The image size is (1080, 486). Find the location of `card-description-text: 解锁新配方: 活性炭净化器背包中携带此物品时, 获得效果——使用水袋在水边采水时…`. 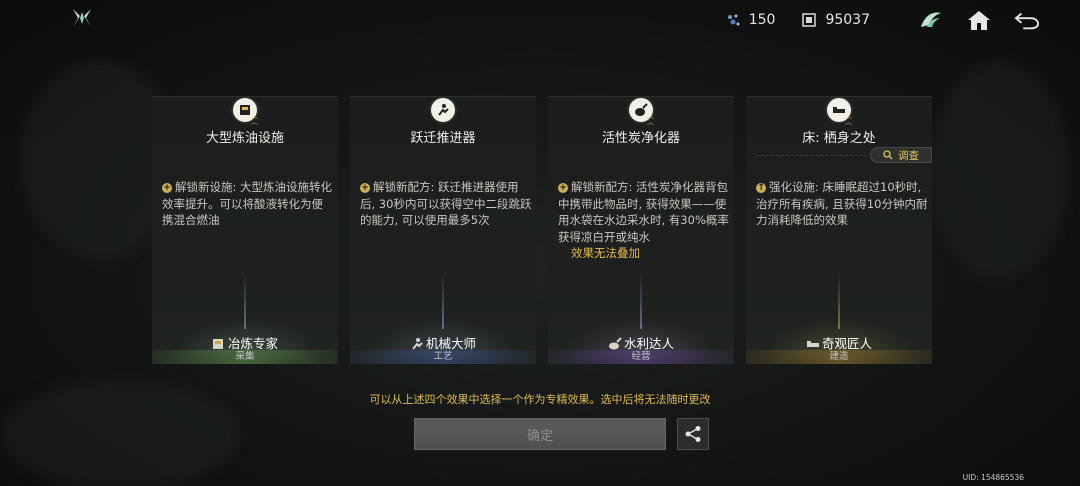

card-description-text: 解锁新配方: 活性炭净化器背包中携带此物品时, 获得效果——使用水袋在水边采水时… is located at coordinates (643, 212).